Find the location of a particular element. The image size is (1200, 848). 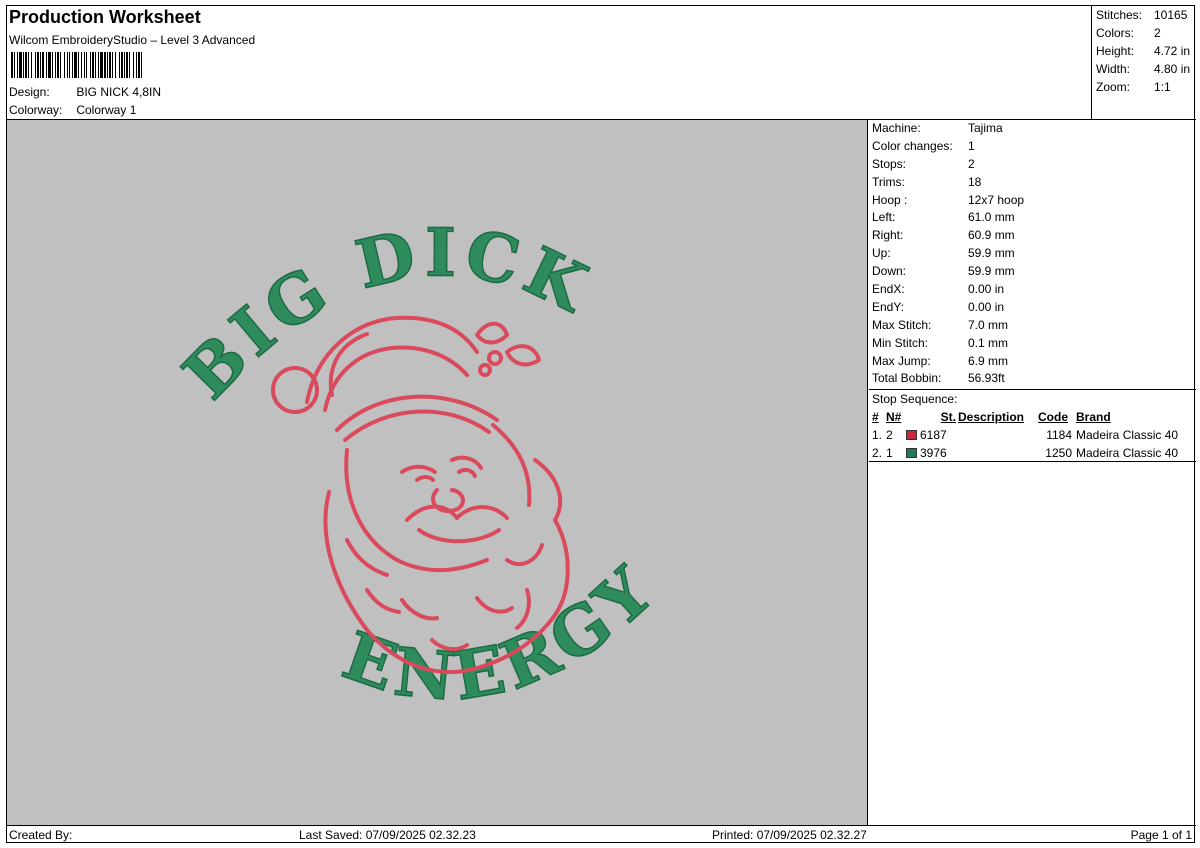

info-value: 12x7 hoop is located at coordinates (996, 199).